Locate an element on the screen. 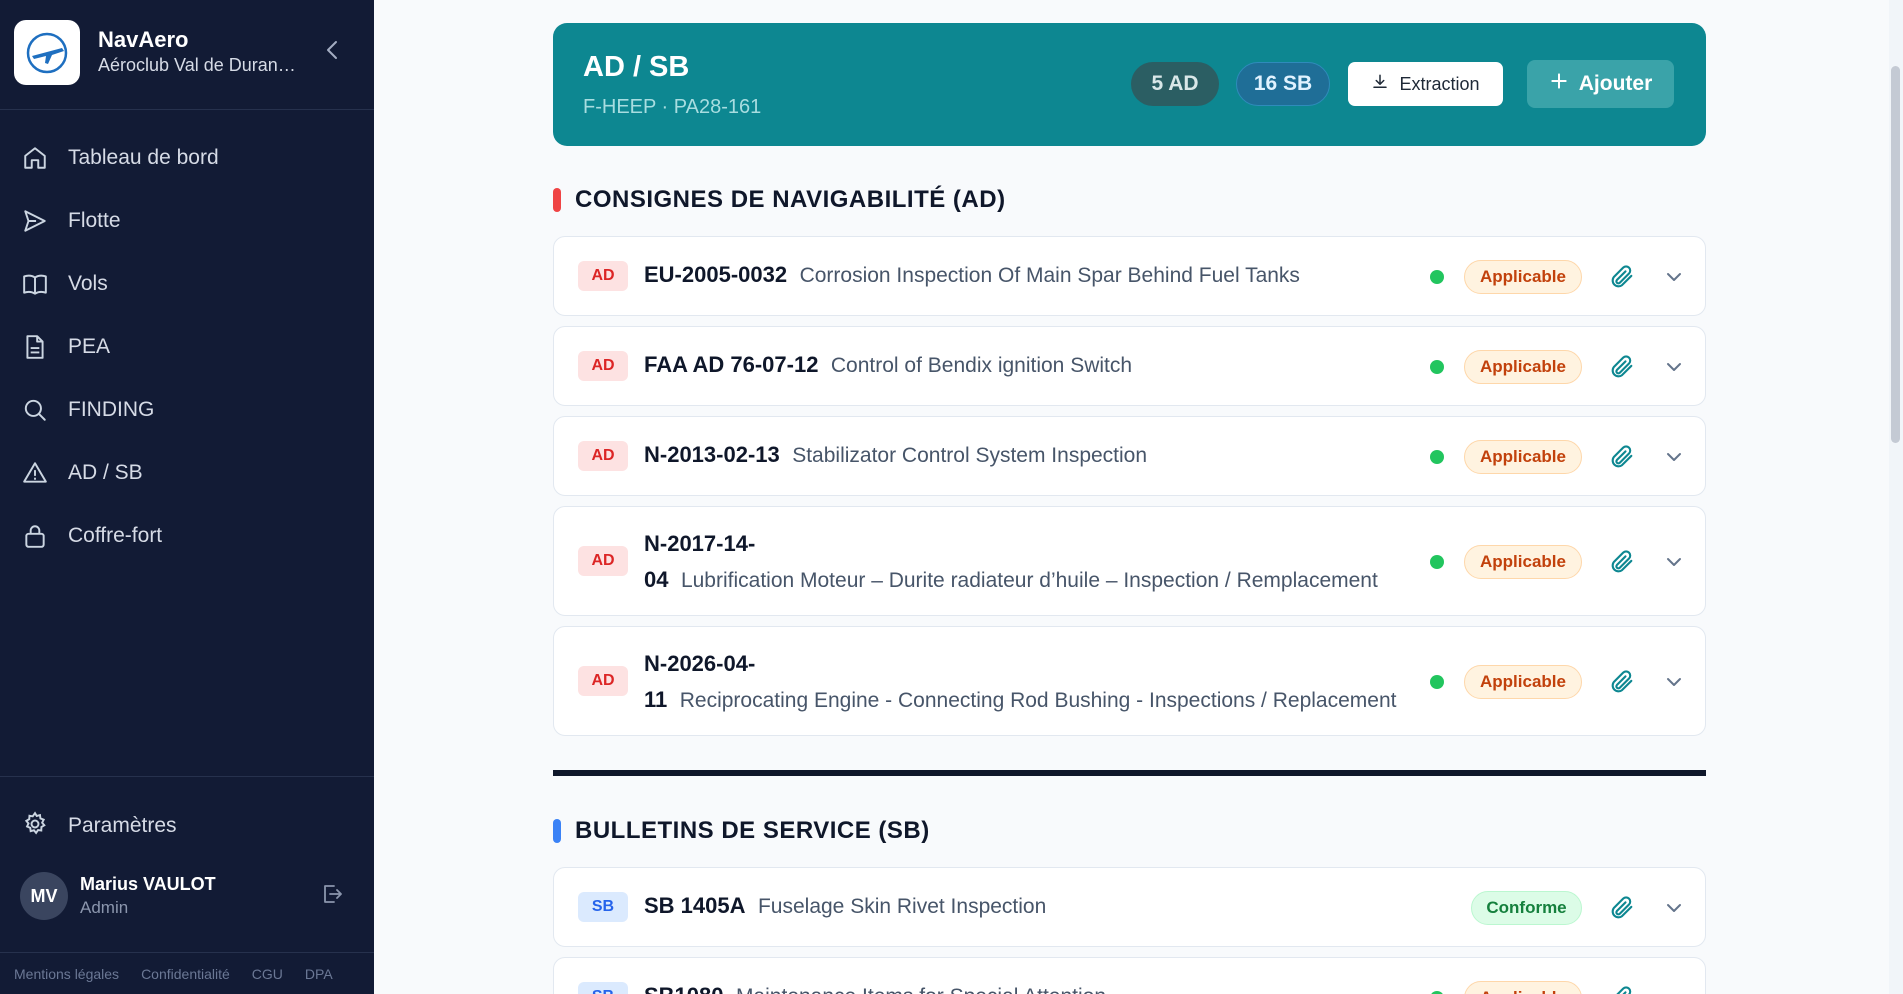 The image size is (1903, 994). ad-reference-cont: 11 is located at coordinates (656, 699).